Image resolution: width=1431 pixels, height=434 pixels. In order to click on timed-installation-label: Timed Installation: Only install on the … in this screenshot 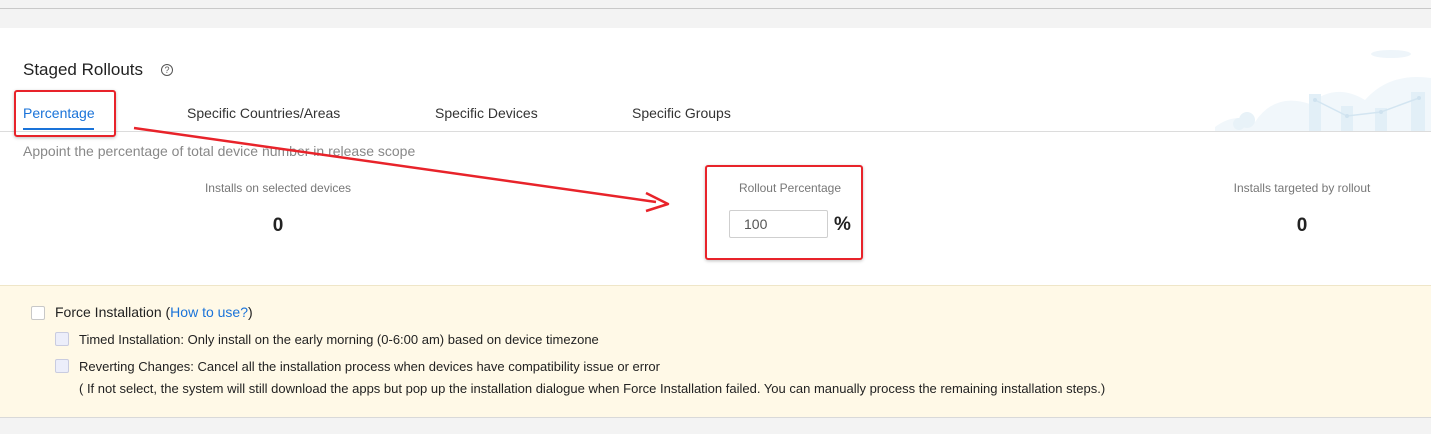, I will do `click(339, 339)`.